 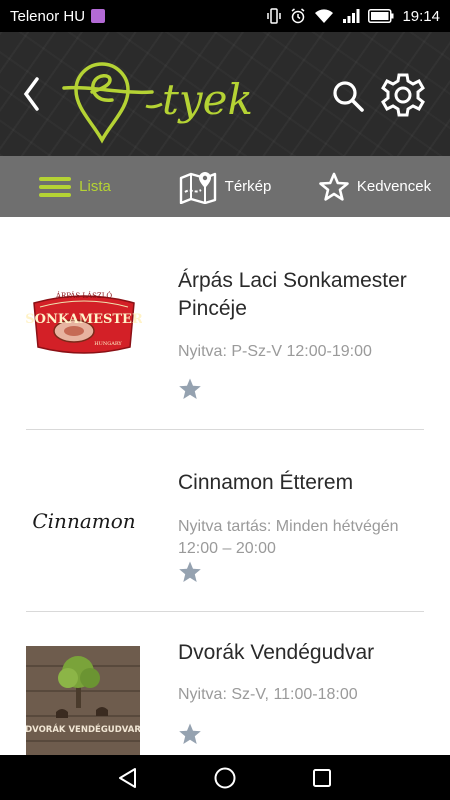 I want to click on venue-title: Dvorák Vendégudvar, so click(x=276, y=652).